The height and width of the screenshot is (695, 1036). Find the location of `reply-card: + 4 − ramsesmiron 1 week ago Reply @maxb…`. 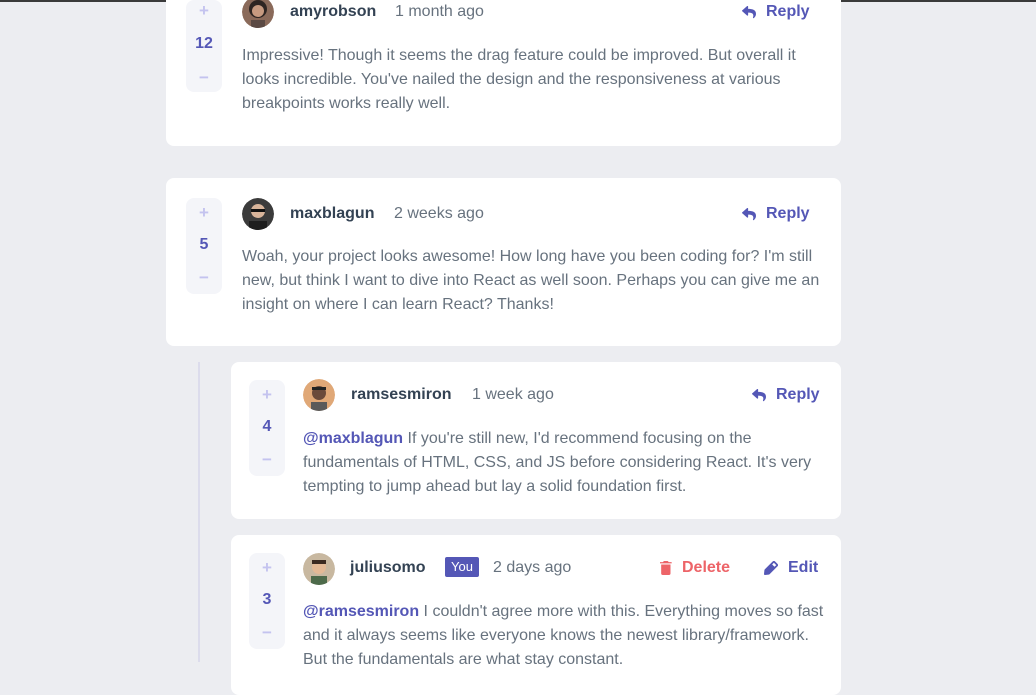

reply-card: + 4 − ramsesmiron 1 week ago Reply @maxb… is located at coordinates (536, 440).